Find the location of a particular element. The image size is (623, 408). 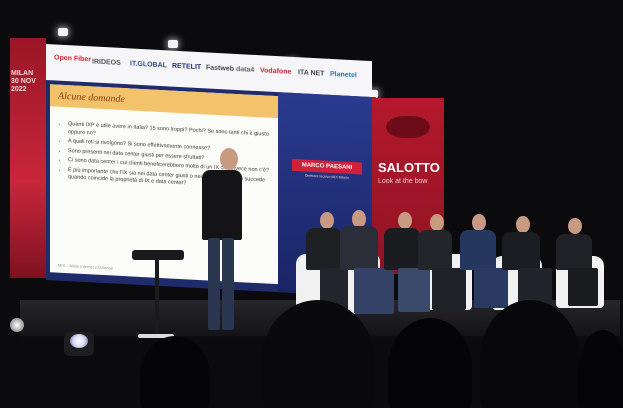

salotto-title: SALOTTO is located at coordinates (409, 167).